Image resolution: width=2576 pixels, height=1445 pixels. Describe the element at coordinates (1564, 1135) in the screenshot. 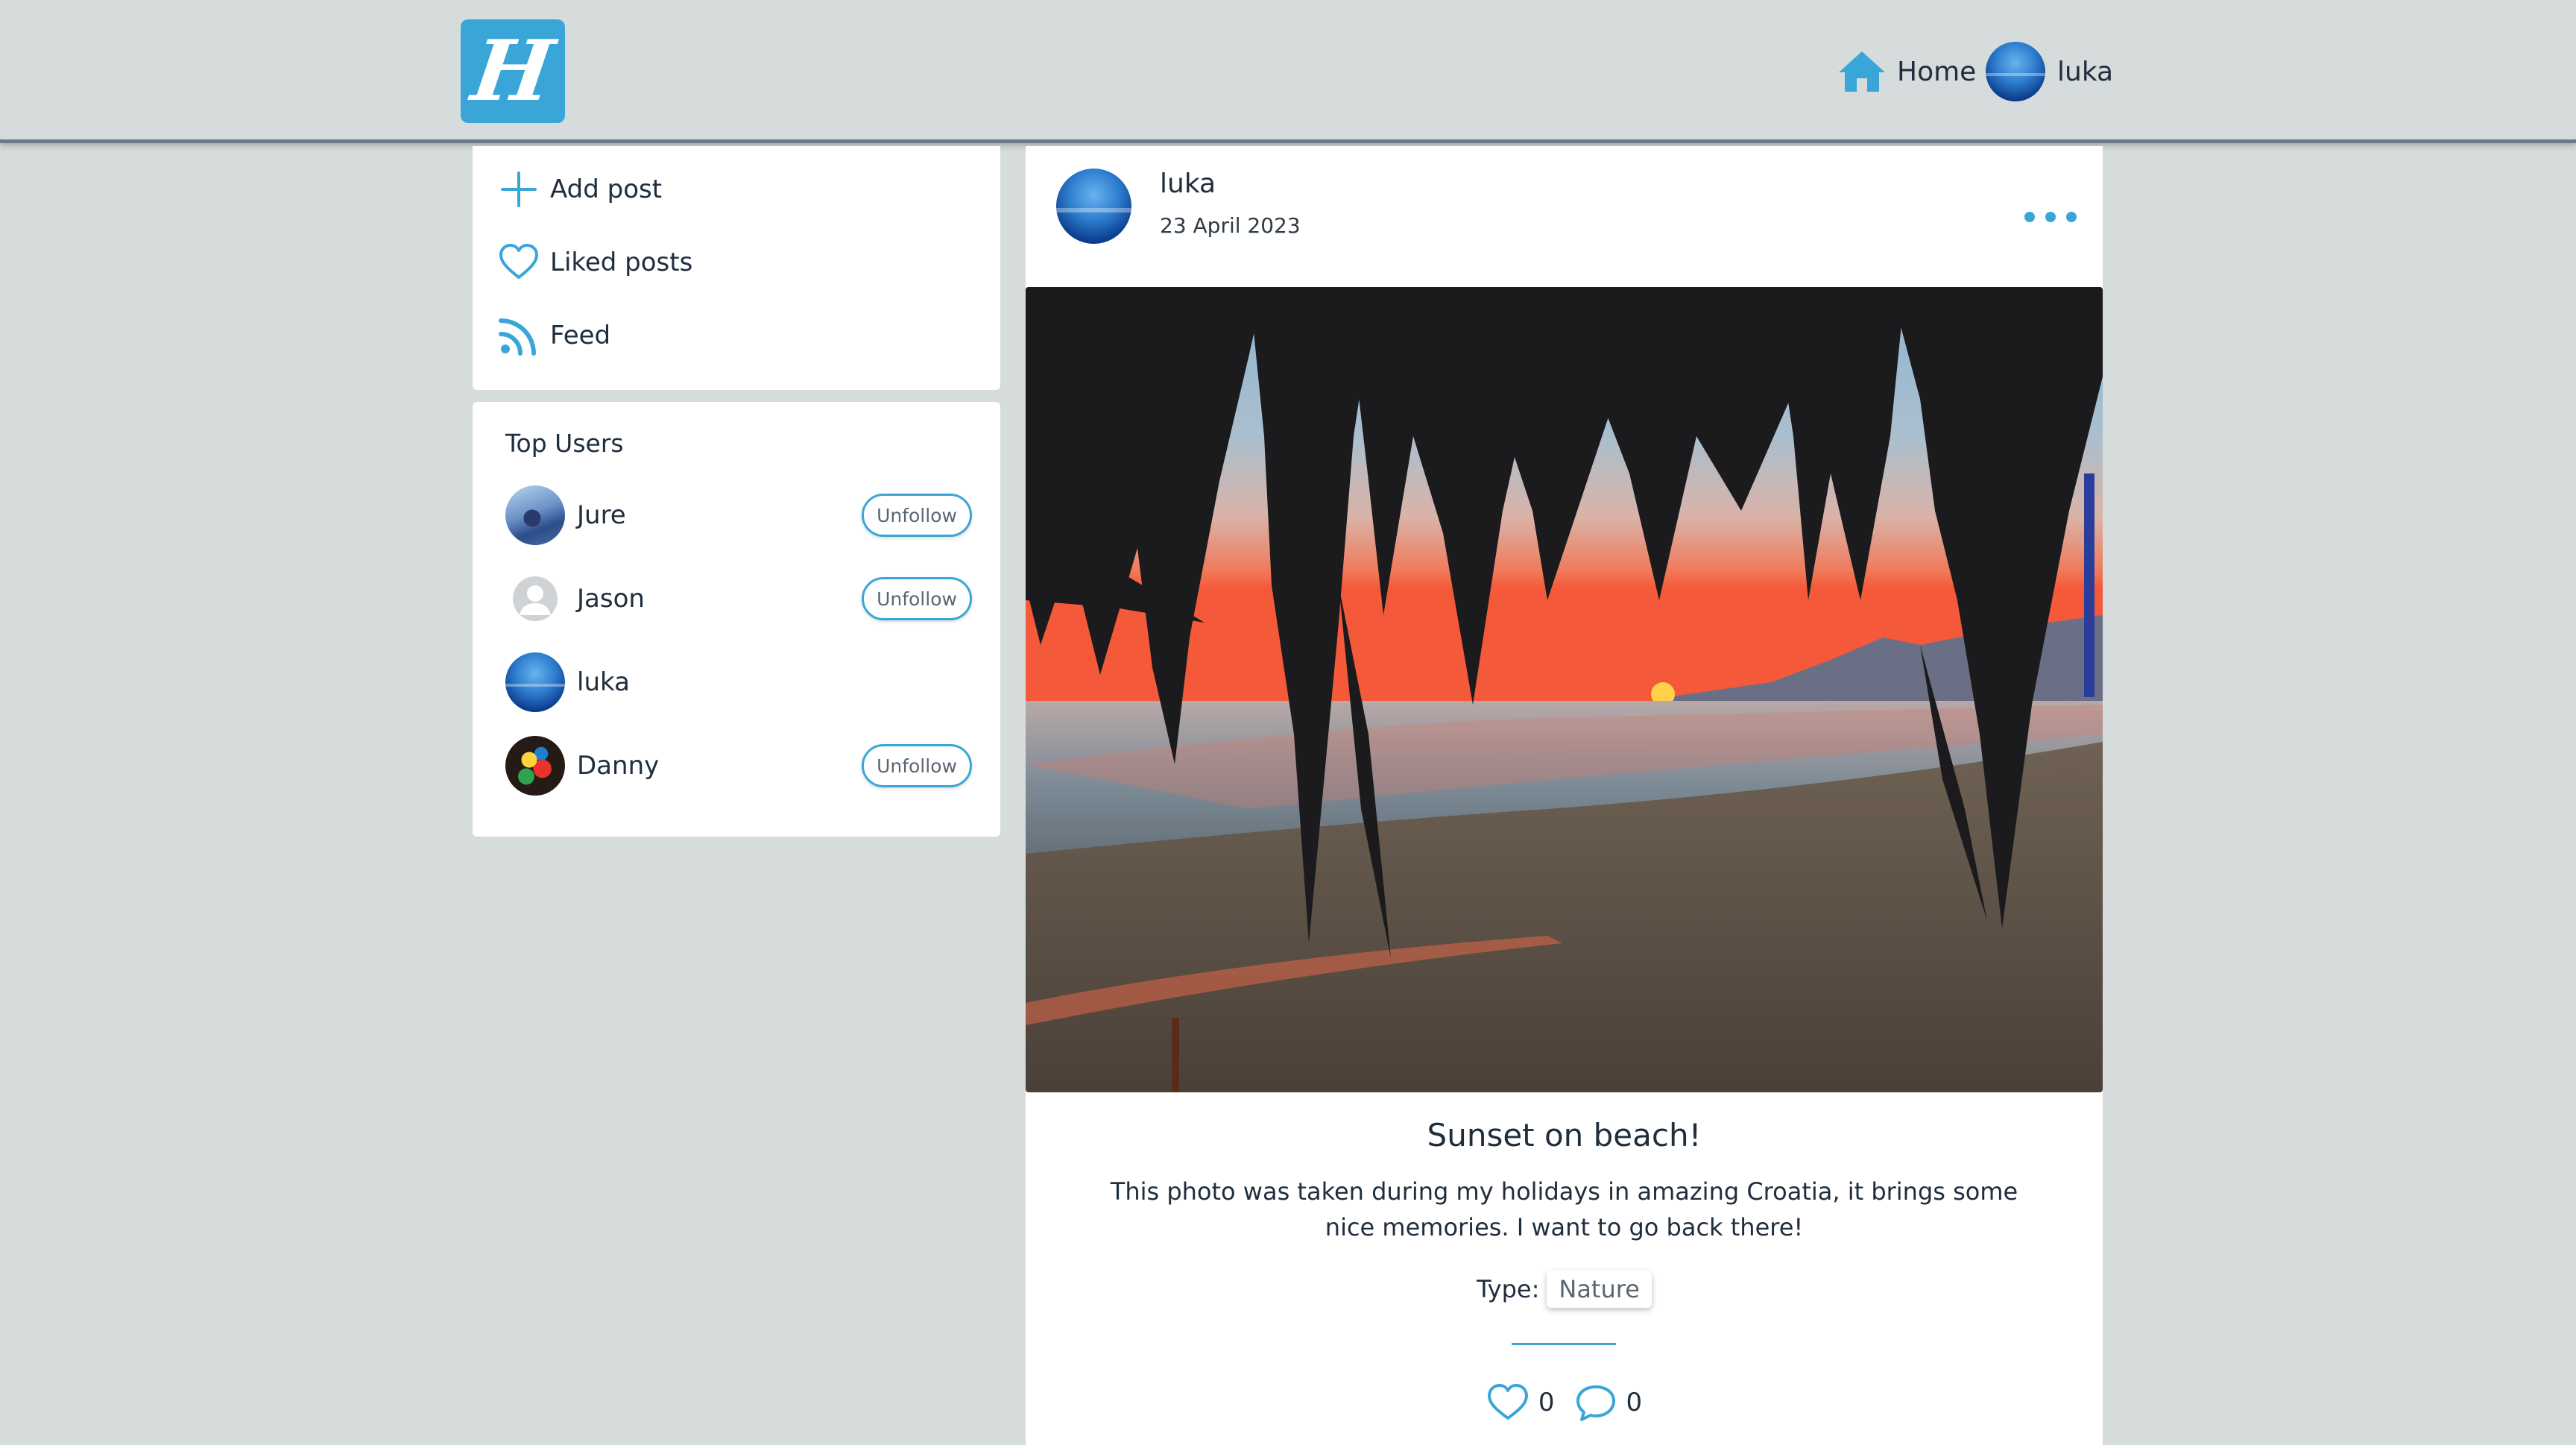

I see `post-title: Sunset on beach!` at that location.